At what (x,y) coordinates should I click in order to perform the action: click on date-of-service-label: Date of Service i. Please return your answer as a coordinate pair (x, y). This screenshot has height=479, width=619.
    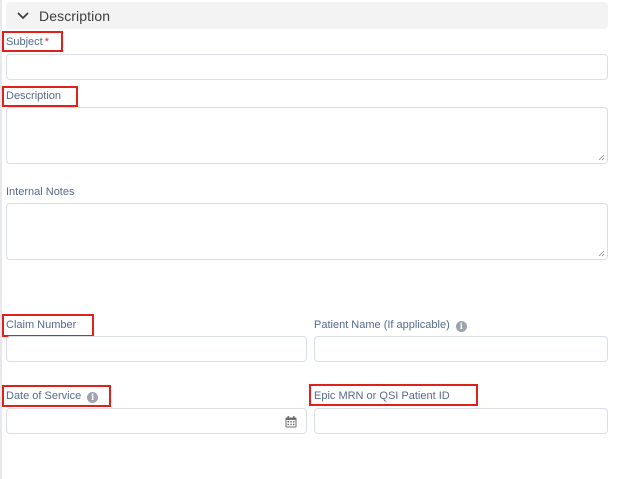
    Looking at the image, I should click on (52, 396).